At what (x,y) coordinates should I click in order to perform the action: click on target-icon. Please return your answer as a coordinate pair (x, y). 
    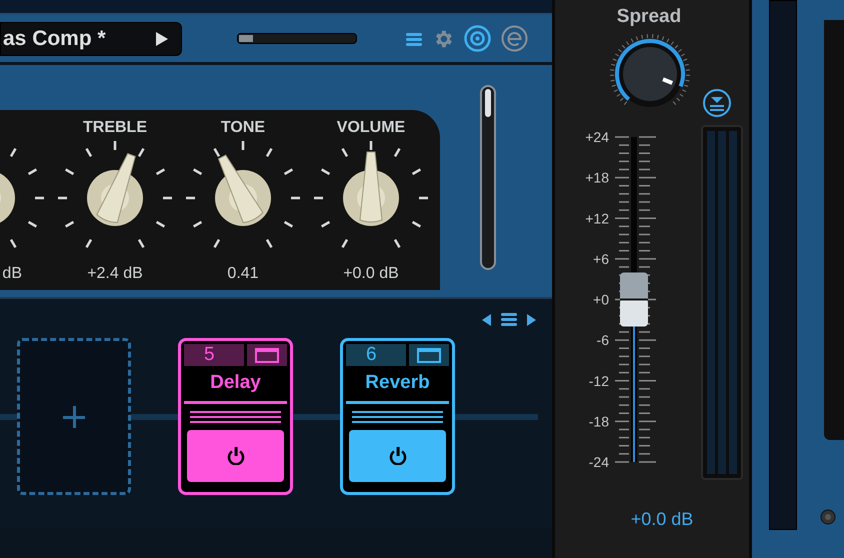
    Looking at the image, I should click on (477, 38).